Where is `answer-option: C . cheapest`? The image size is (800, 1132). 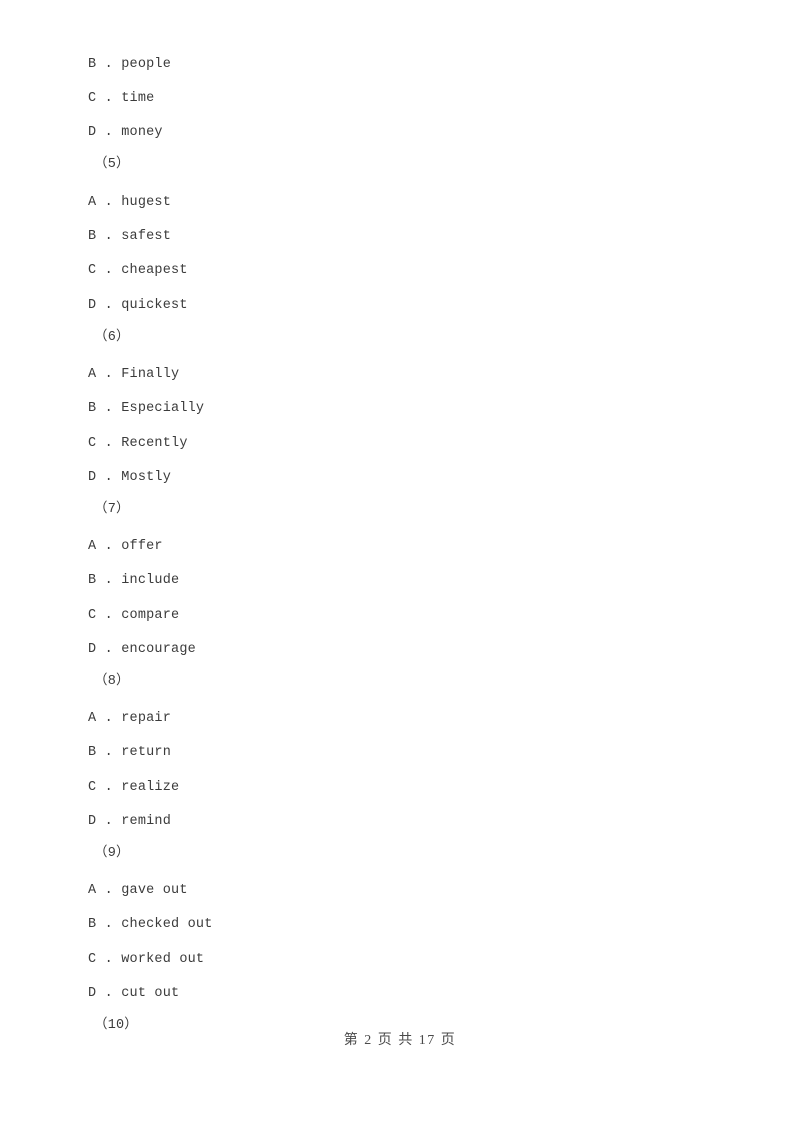 answer-option: C . cheapest is located at coordinates (400, 271).